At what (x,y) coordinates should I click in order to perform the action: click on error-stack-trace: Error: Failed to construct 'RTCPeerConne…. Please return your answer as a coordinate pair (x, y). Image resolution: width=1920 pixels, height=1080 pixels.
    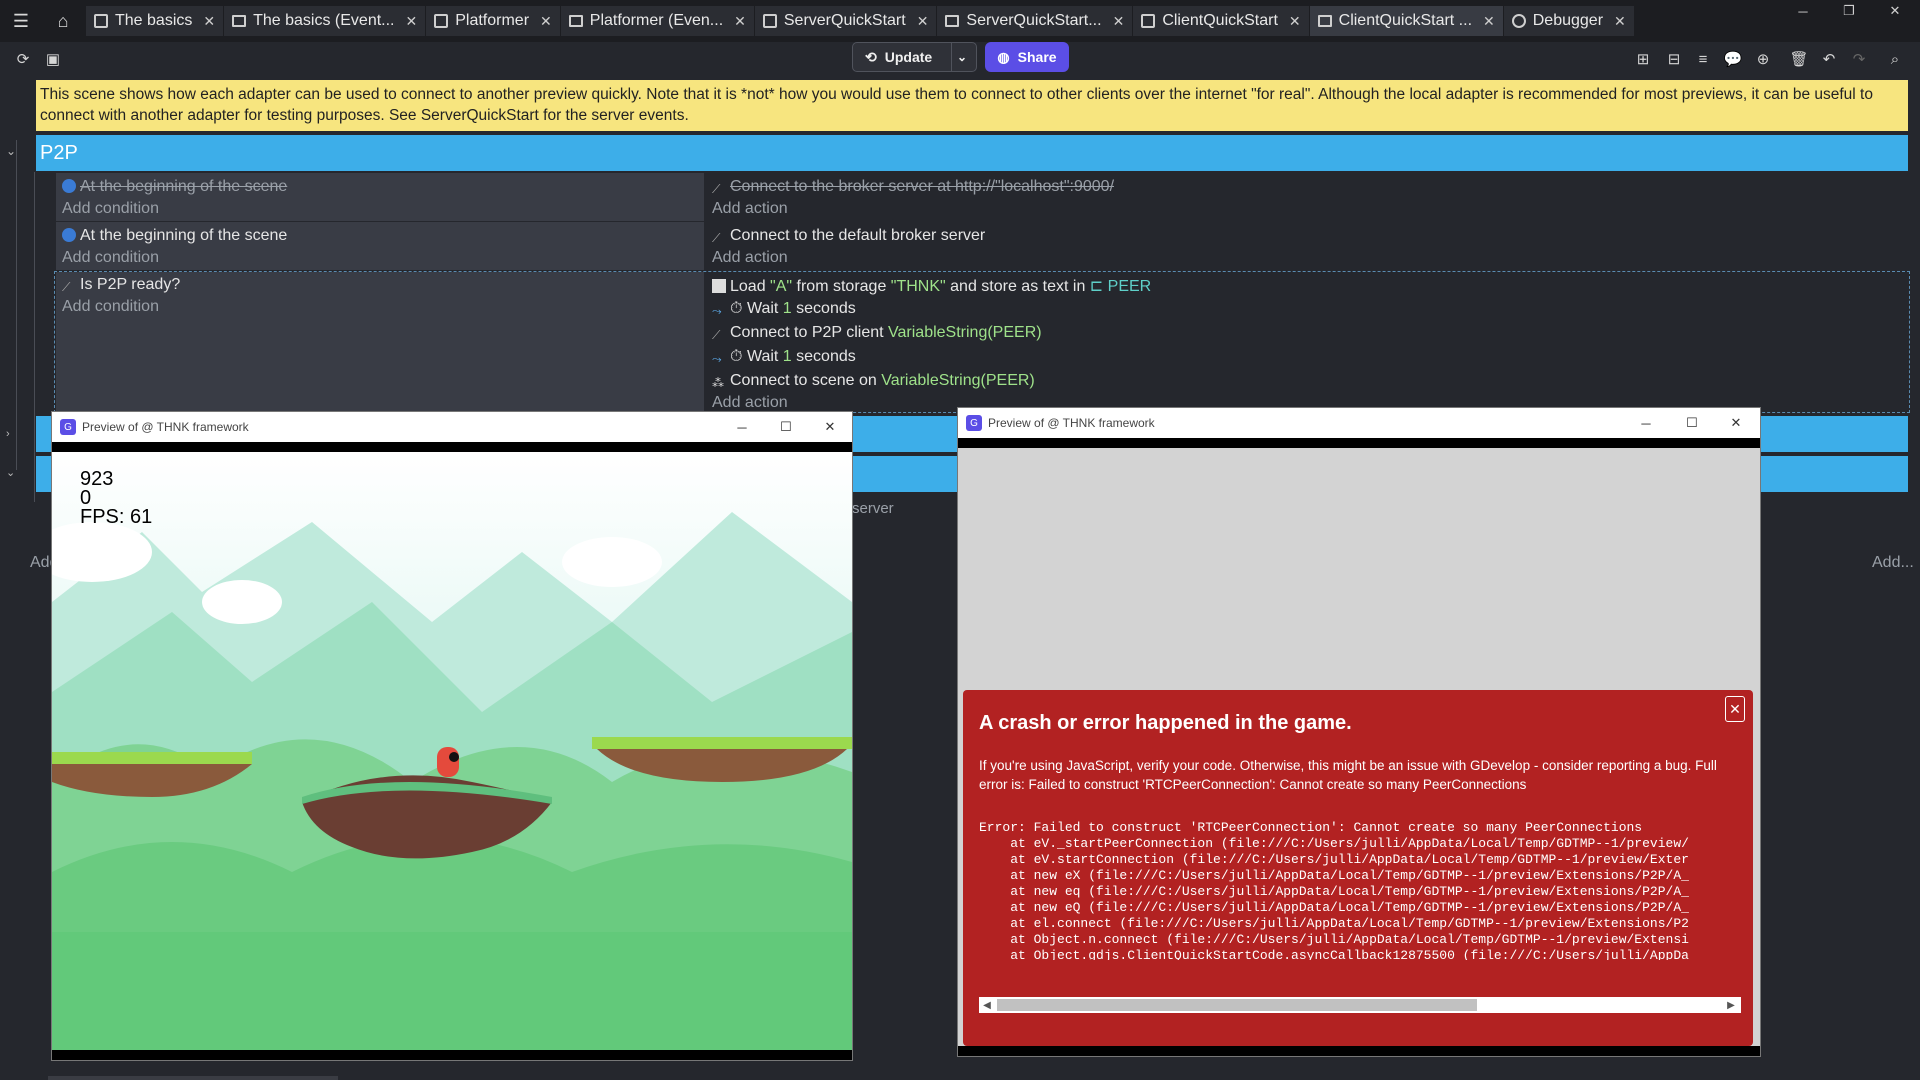
    Looking at the image, I should click on (1359, 890).